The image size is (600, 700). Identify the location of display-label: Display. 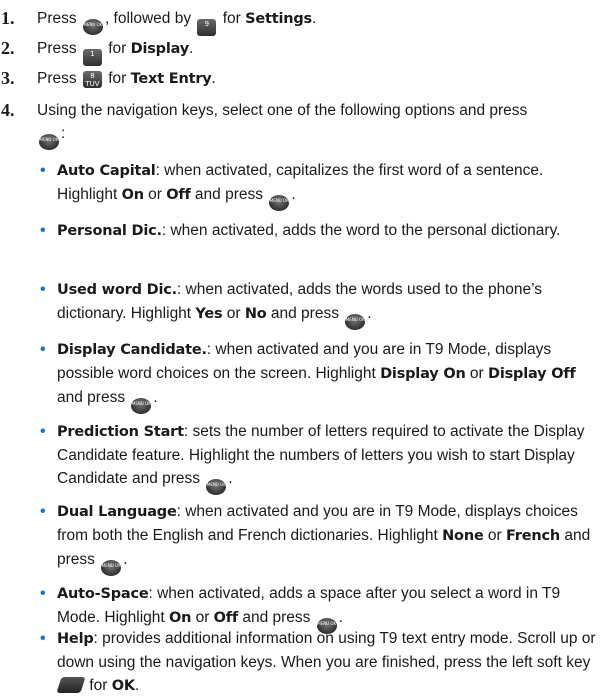
(160, 49).